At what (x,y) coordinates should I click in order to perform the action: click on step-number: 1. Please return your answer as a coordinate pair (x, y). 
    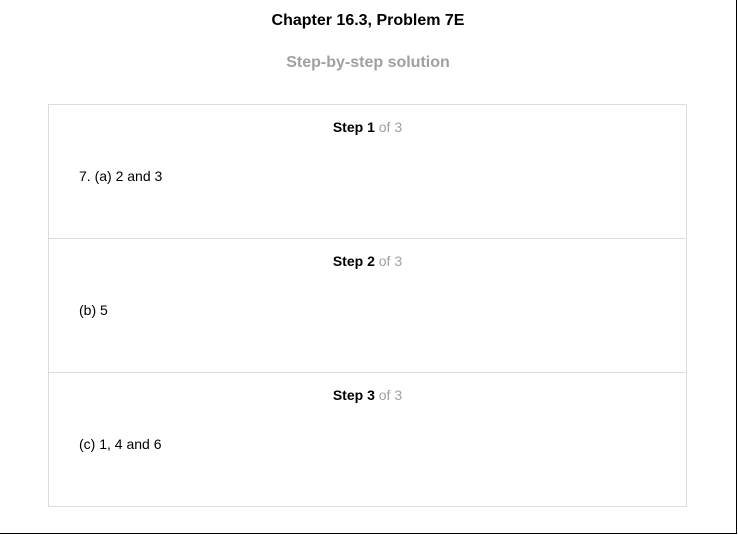
    Looking at the image, I should click on (371, 127).